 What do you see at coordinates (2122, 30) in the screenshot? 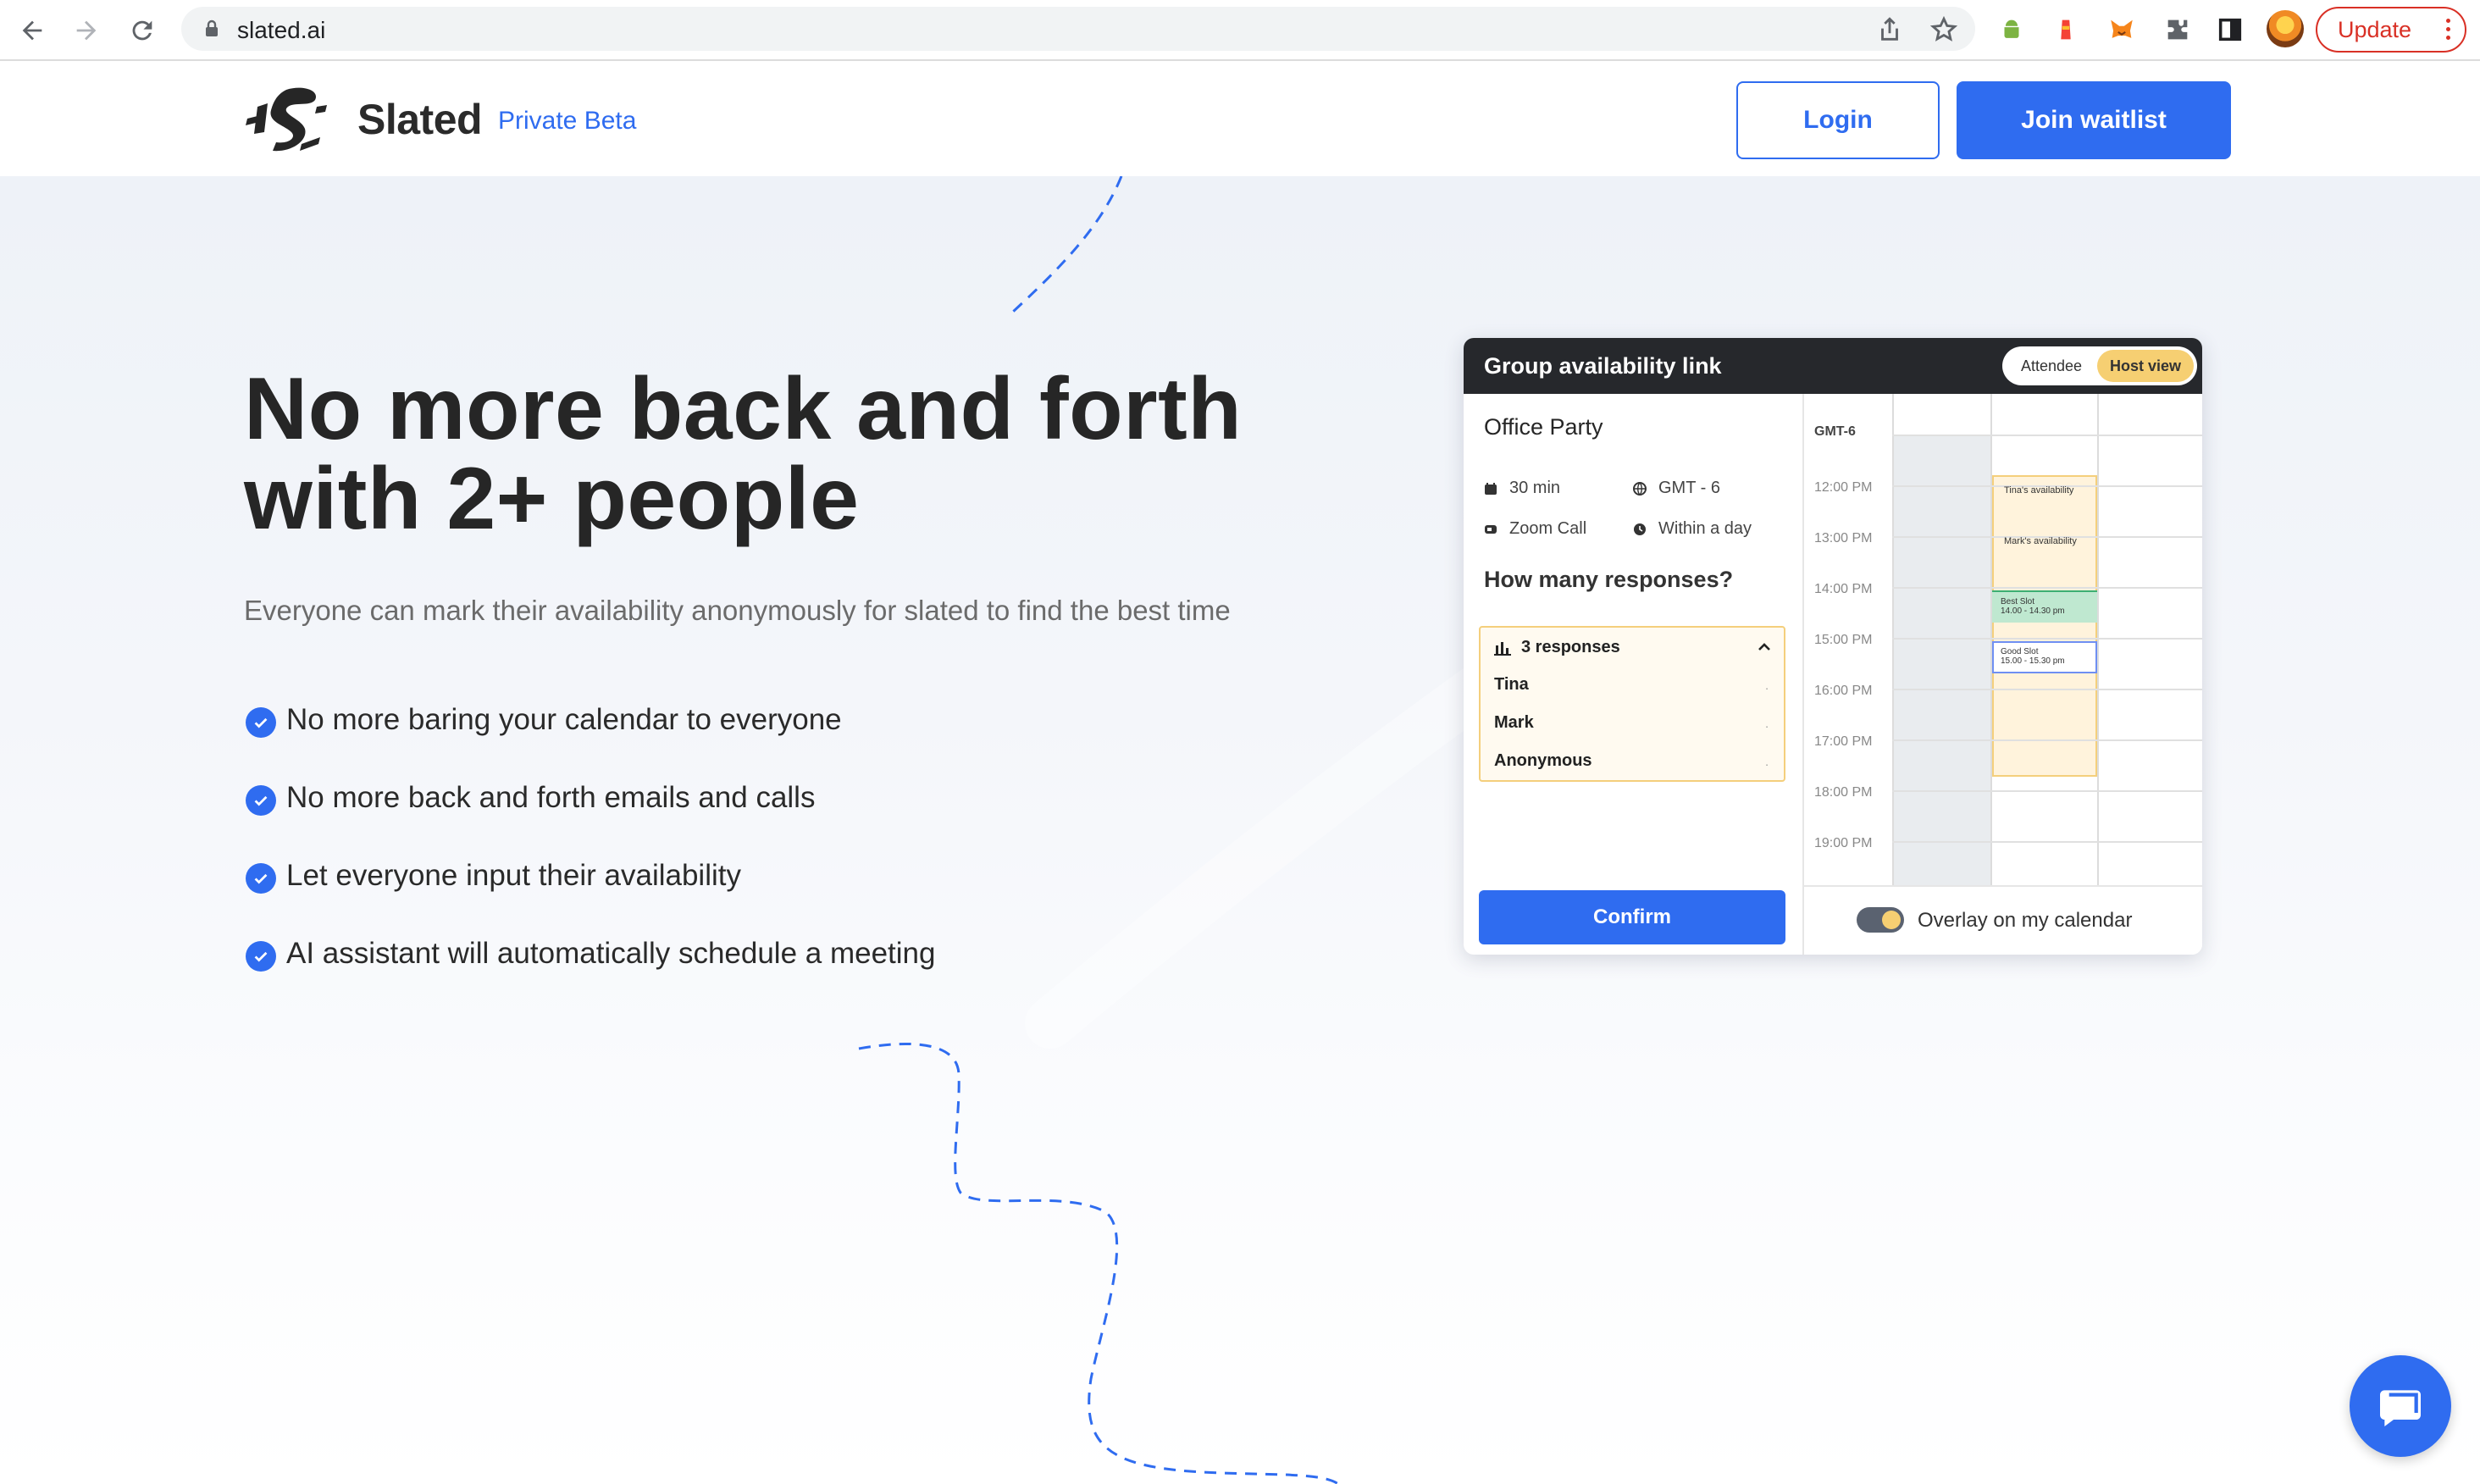
I see `metamask-extension-icon` at bounding box center [2122, 30].